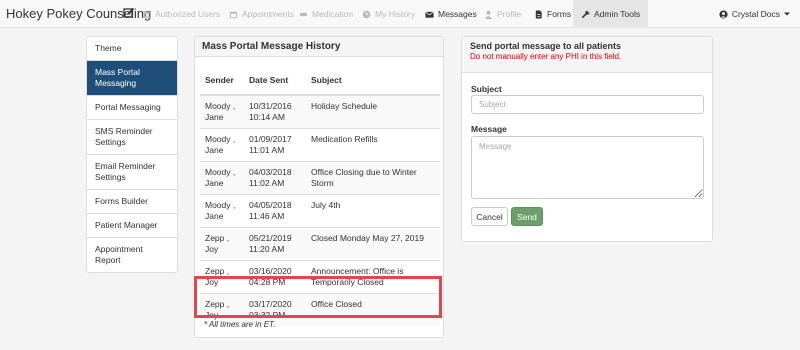 This screenshot has height=350, width=800. I want to click on column-header-date-sent: Date Sent, so click(275, 80).